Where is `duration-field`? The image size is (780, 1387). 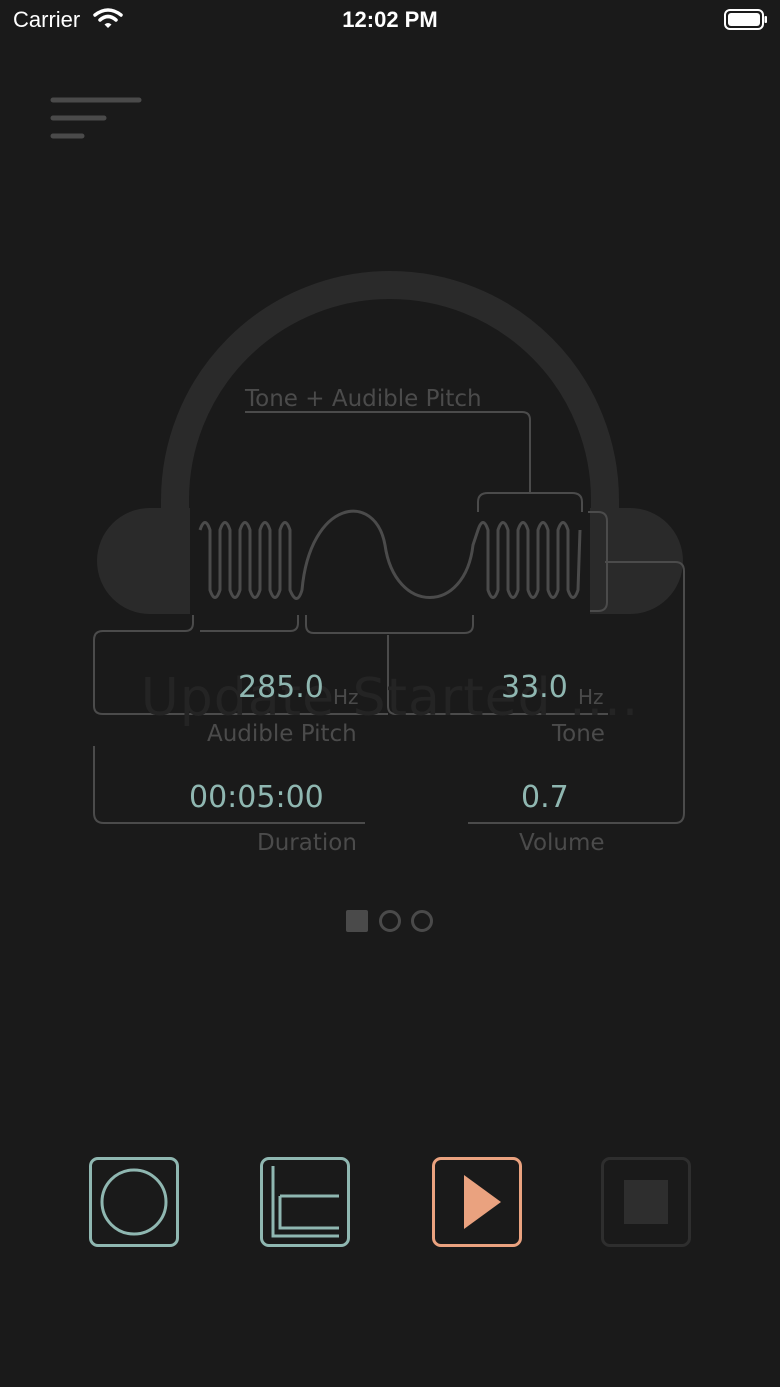
duration-field is located at coordinates (260, 797).